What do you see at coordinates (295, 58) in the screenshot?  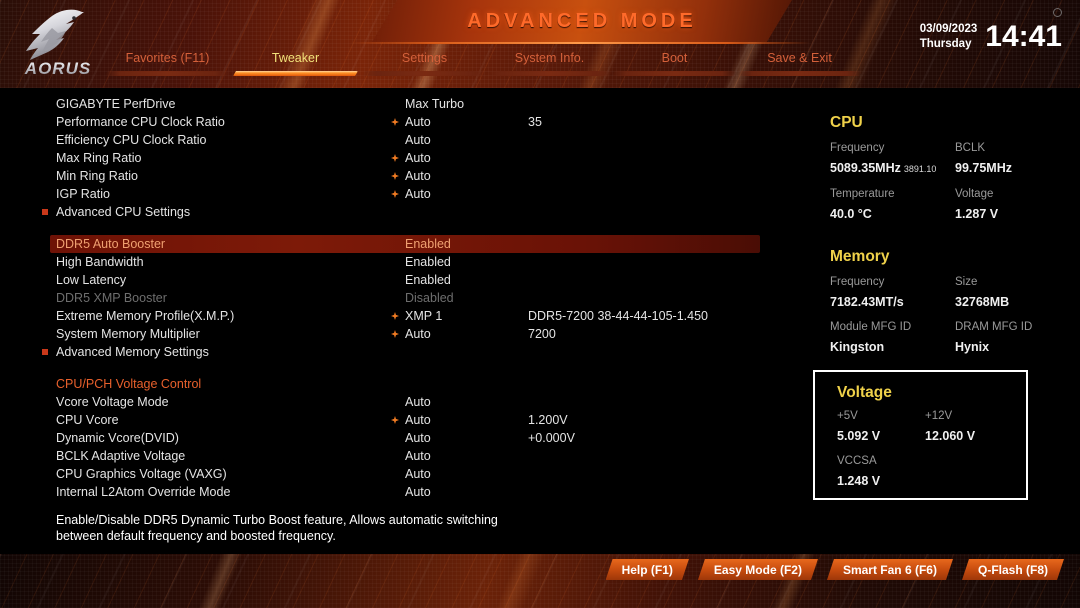 I see `tab-label: Tweaker` at bounding box center [295, 58].